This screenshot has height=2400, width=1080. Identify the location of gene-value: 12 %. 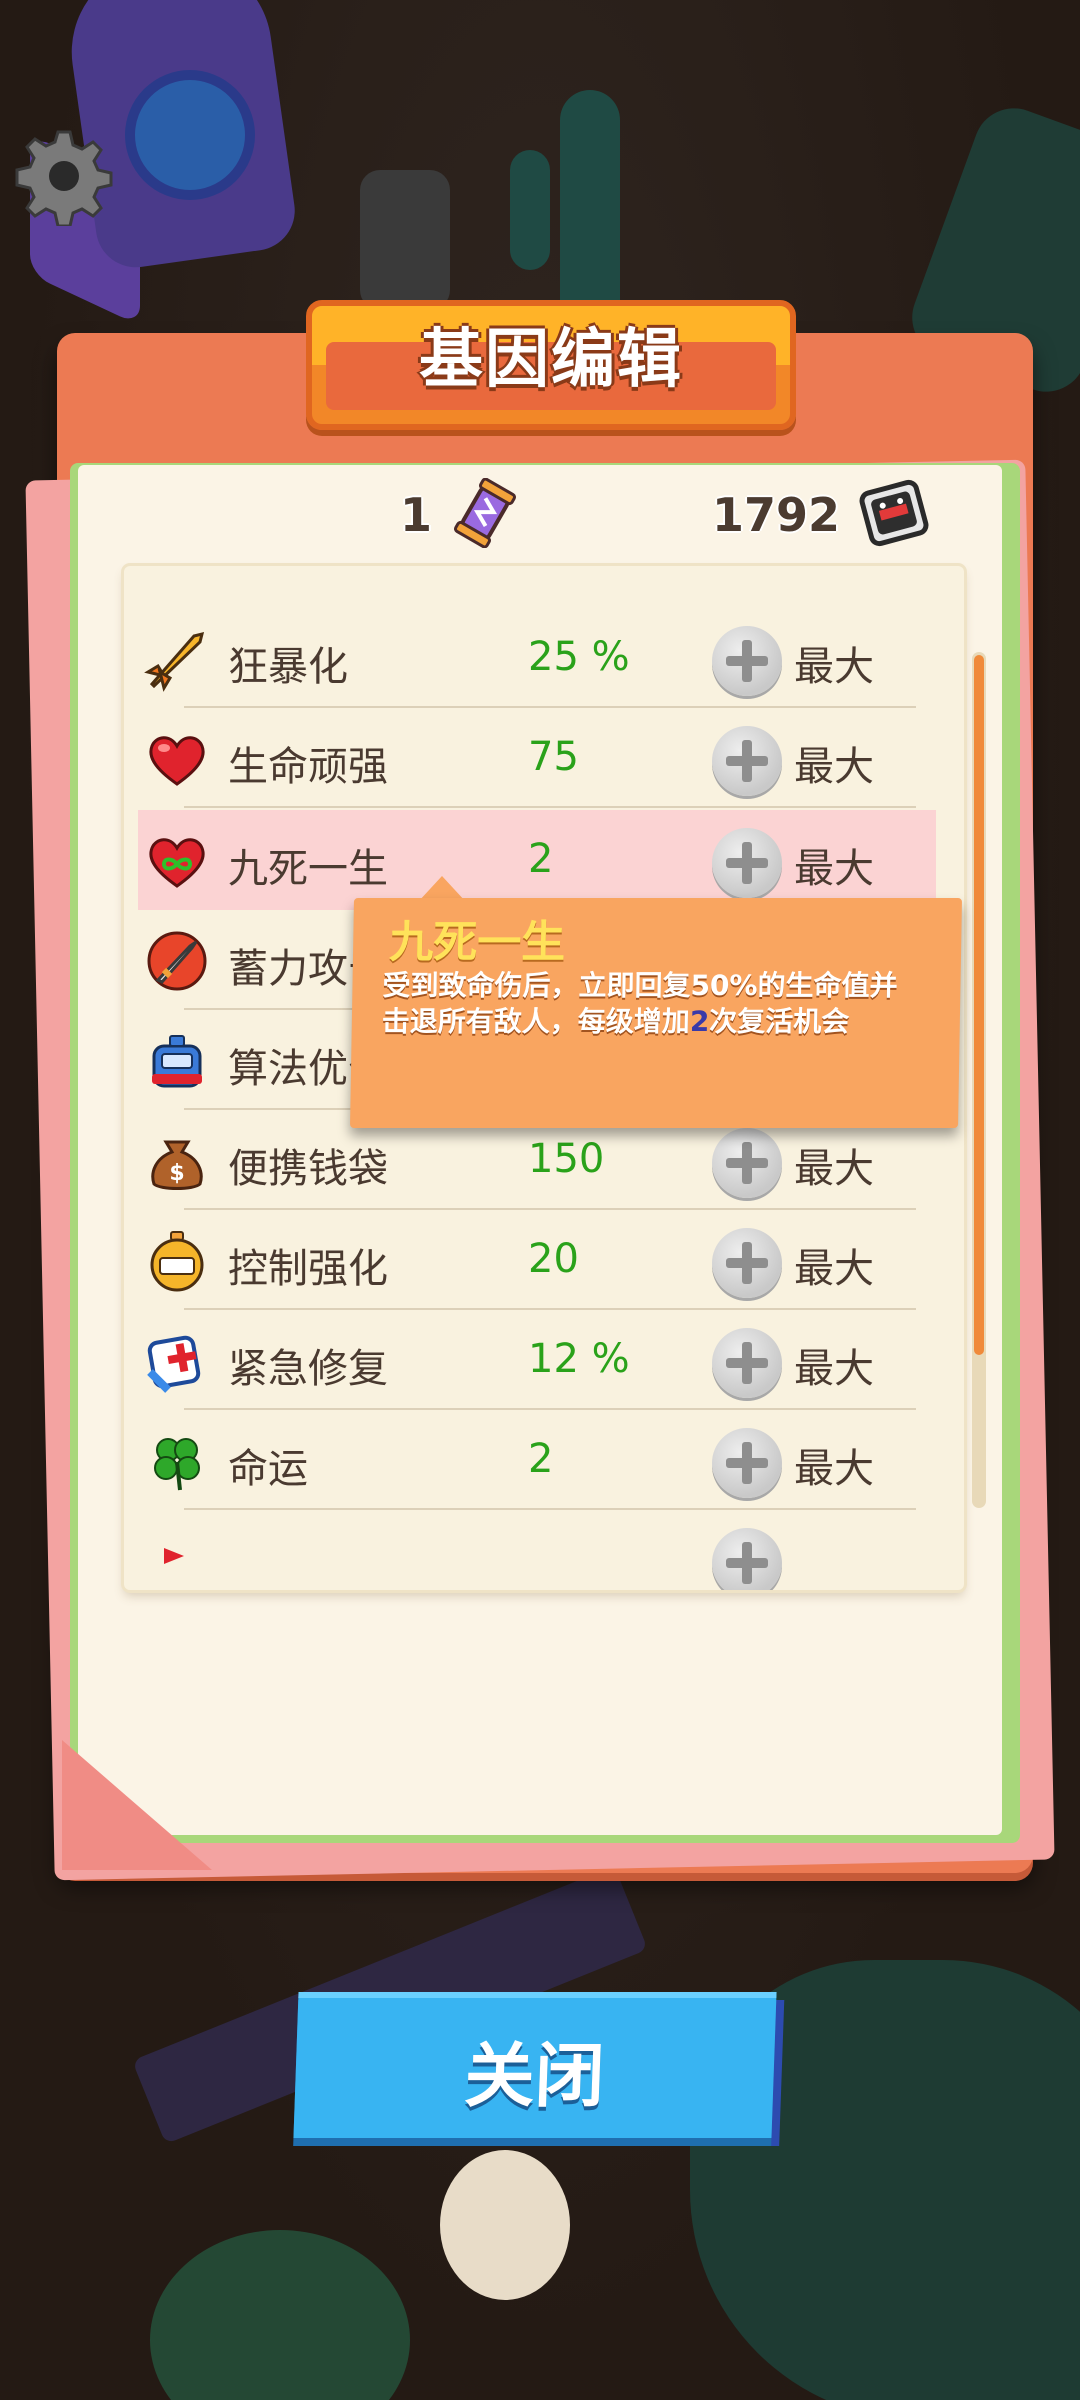
(579, 1359).